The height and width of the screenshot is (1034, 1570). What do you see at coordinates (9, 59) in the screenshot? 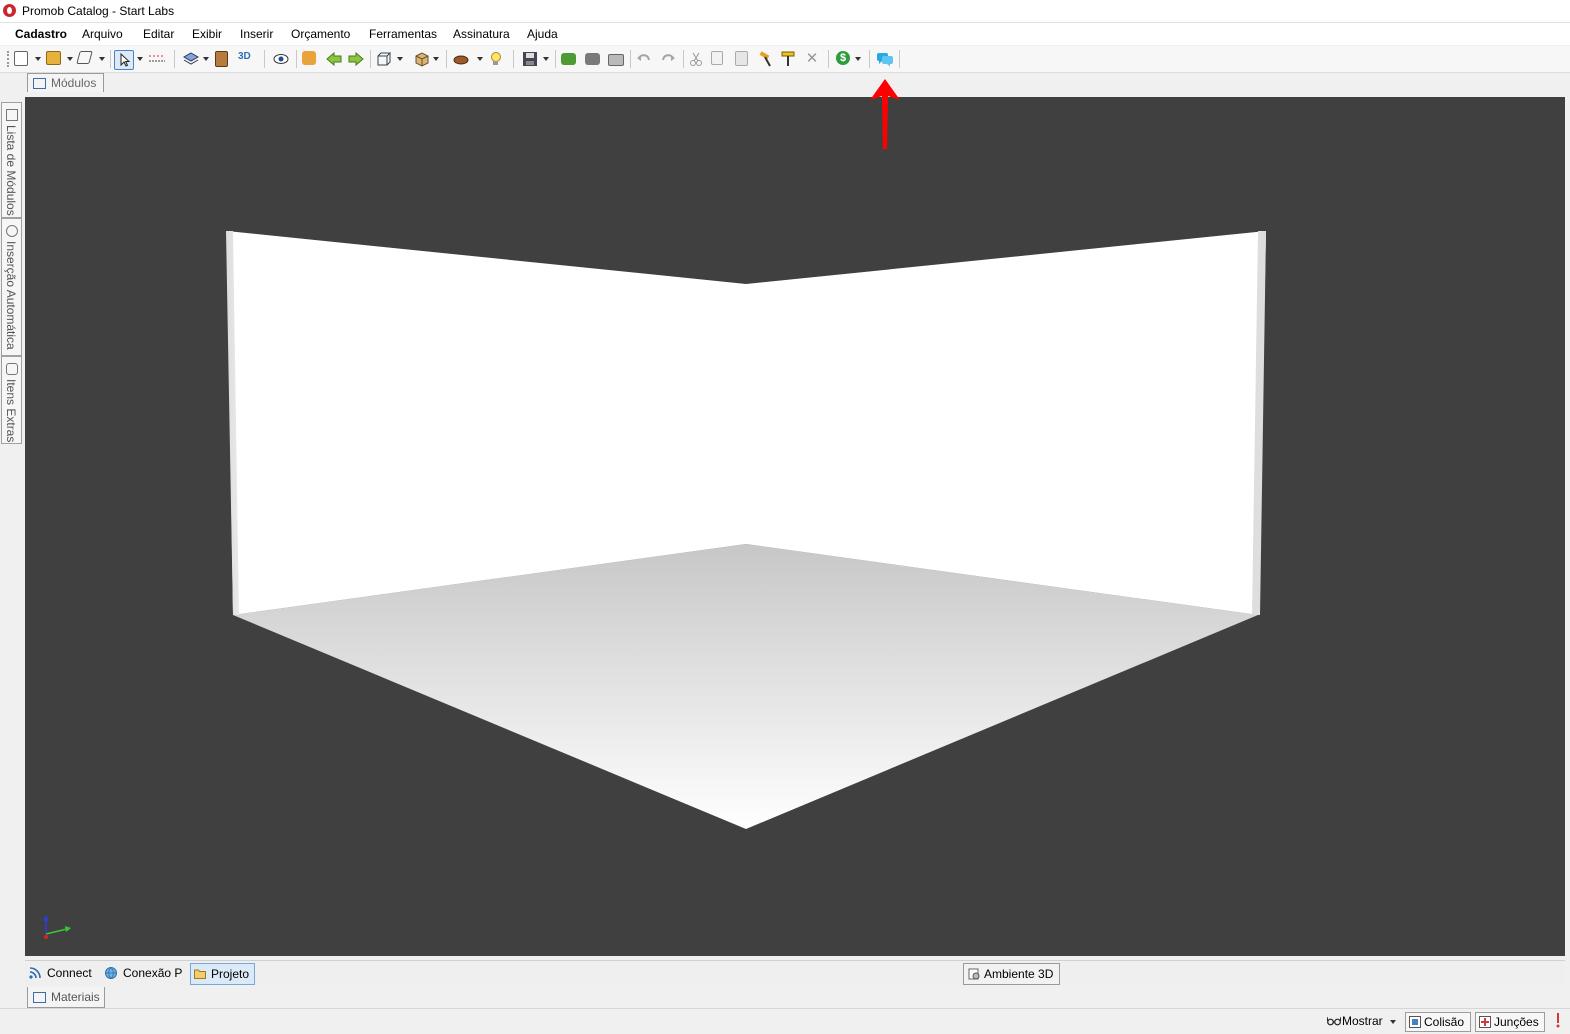
I see `toolbar-grip` at bounding box center [9, 59].